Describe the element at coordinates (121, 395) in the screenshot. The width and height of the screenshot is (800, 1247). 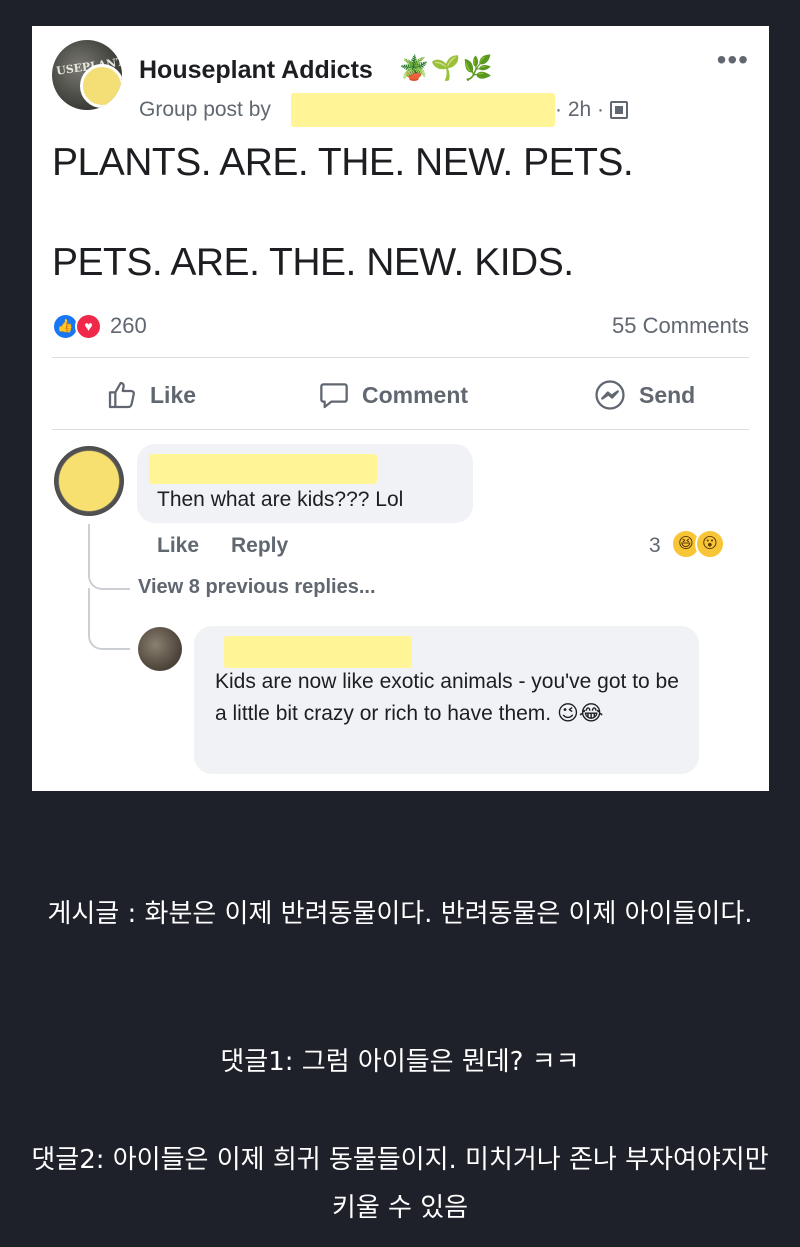
I see `thumbs-up-icon` at that location.